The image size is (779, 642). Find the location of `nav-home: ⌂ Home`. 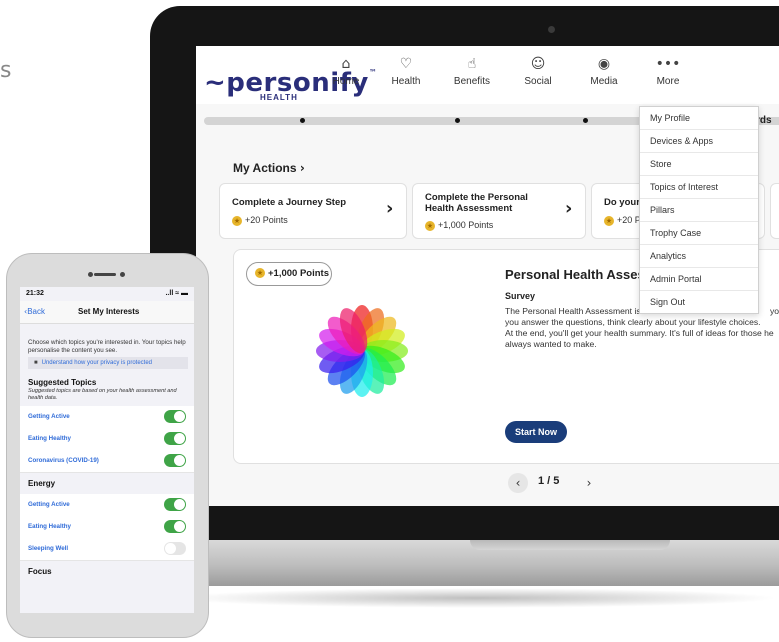

nav-home: ⌂ Home is located at coordinates (346, 71).